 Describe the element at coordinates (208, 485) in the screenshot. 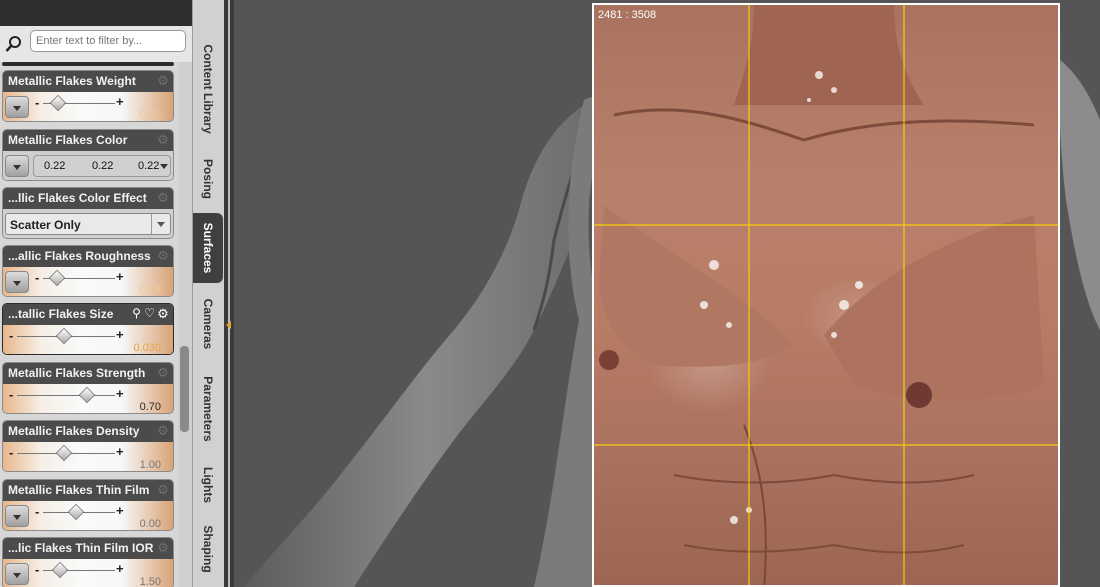

I see `tab-lights: Lights` at that location.